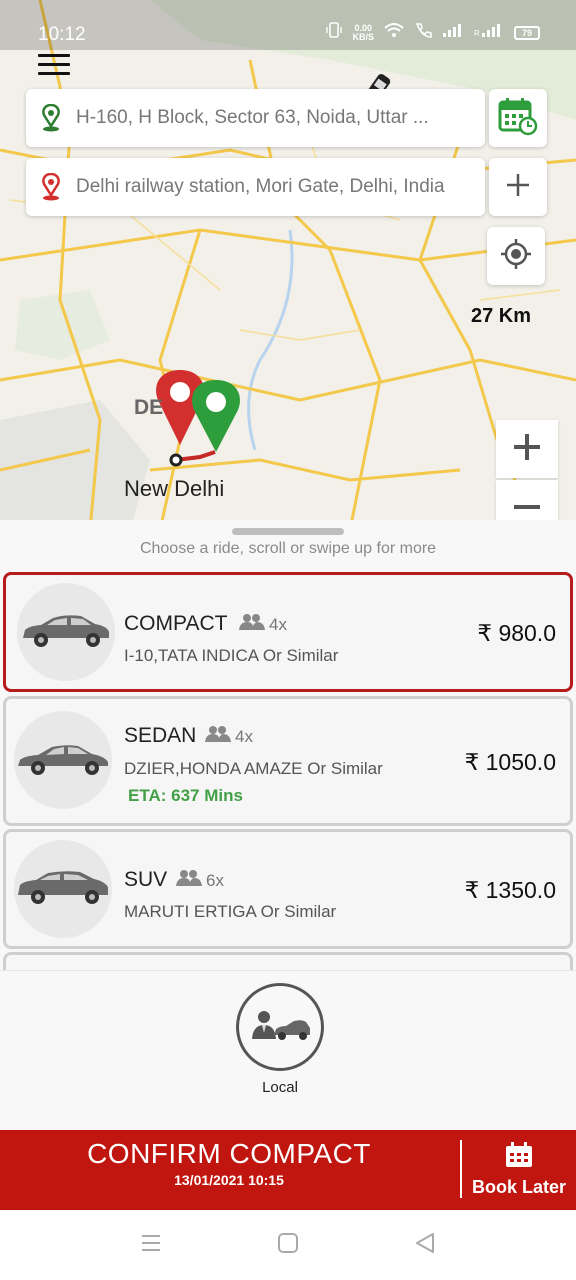  I want to click on home-icon, so click(288, 1245).